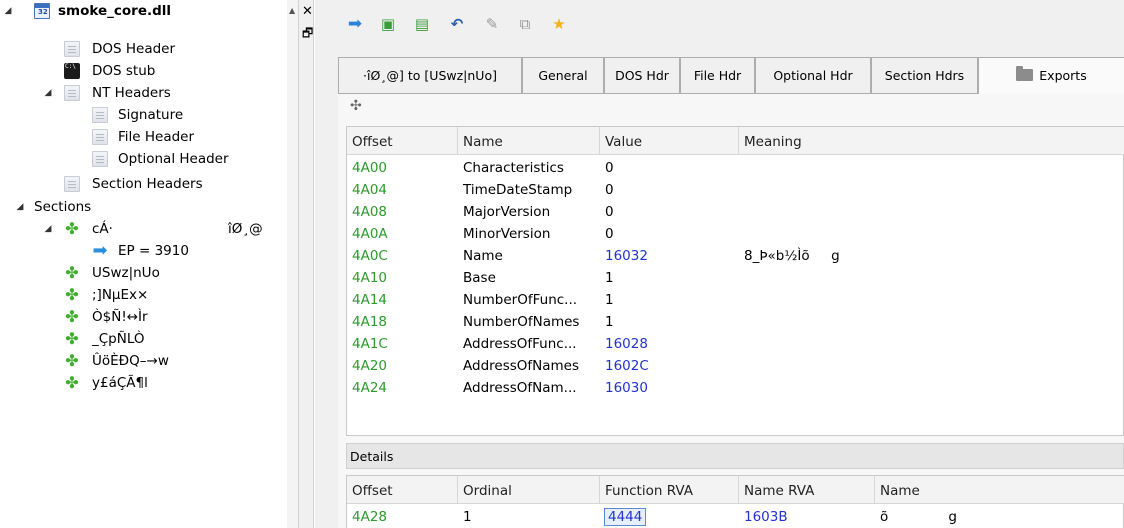 This screenshot has height=528, width=1124. I want to click on tree-item-section: y£áÇÃ¶l, so click(120, 383).